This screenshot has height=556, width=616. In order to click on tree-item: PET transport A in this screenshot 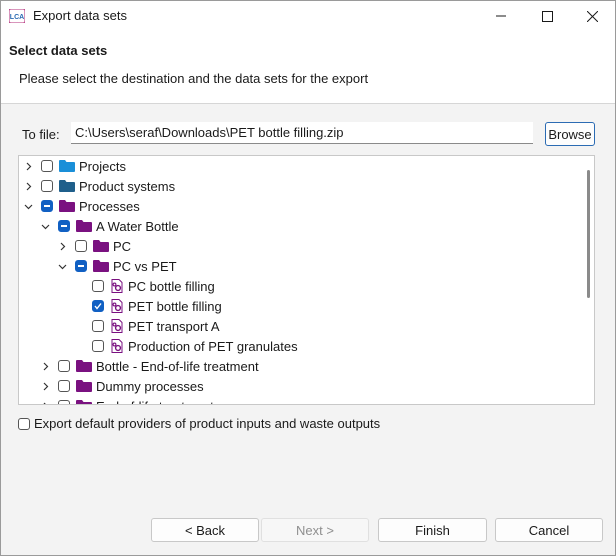, I will do `click(146, 326)`.